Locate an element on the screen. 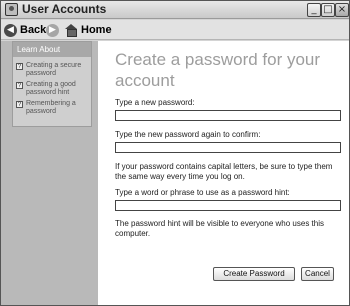 This screenshot has width=350, height=306. learn-item-remembering-password: ? Remembering a password is located at coordinates (52, 108).